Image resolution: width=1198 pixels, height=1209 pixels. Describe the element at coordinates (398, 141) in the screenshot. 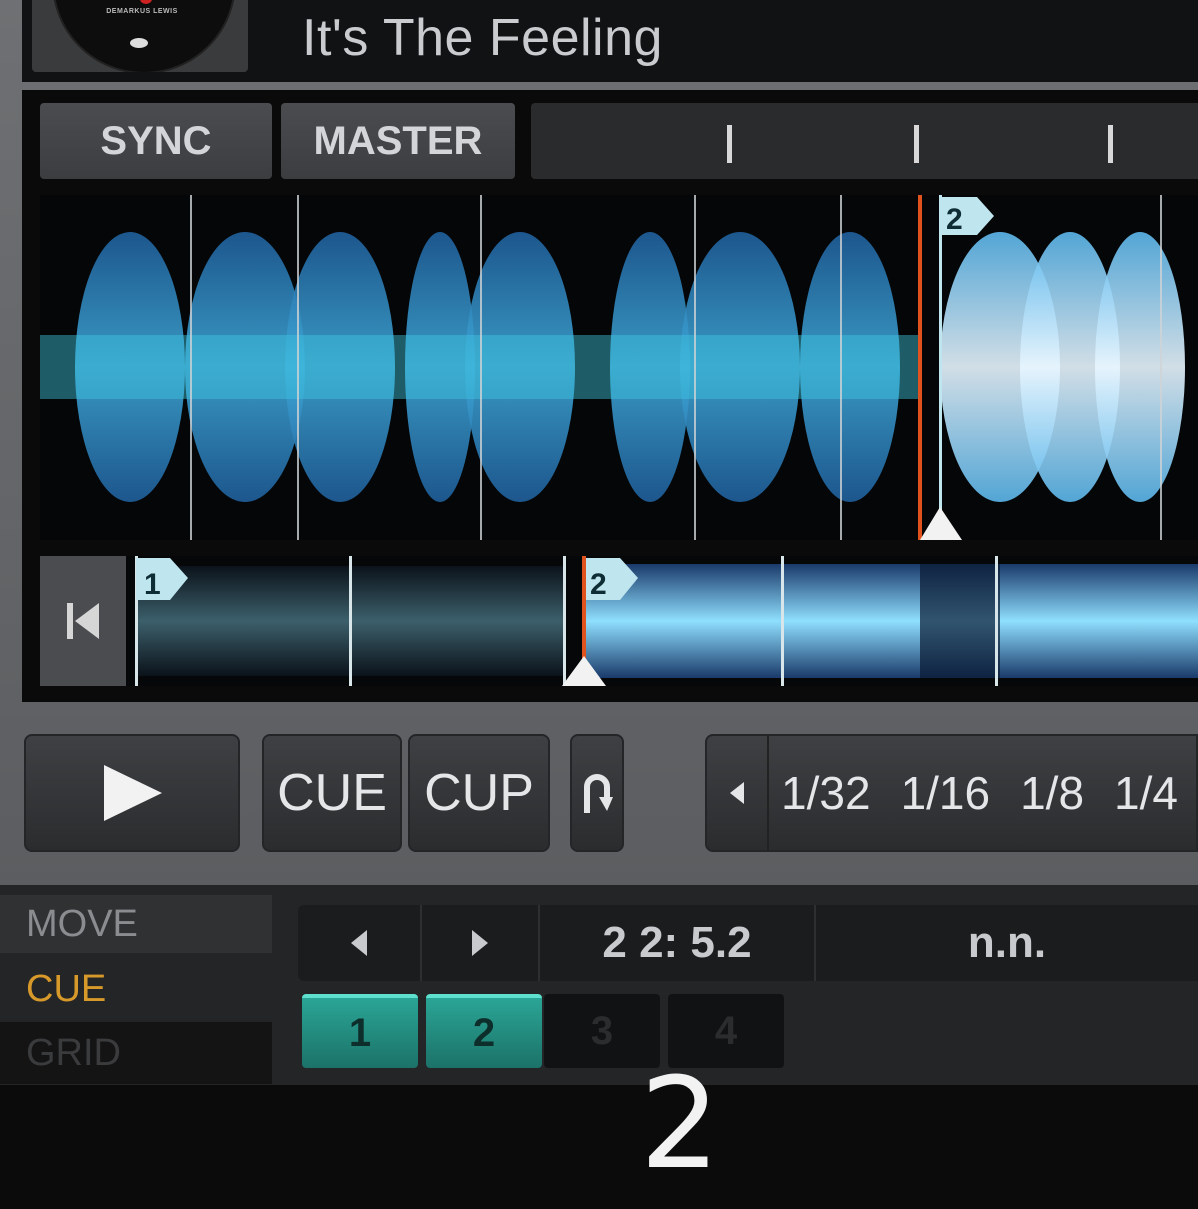

I see `master-button: MASTER` at that location.